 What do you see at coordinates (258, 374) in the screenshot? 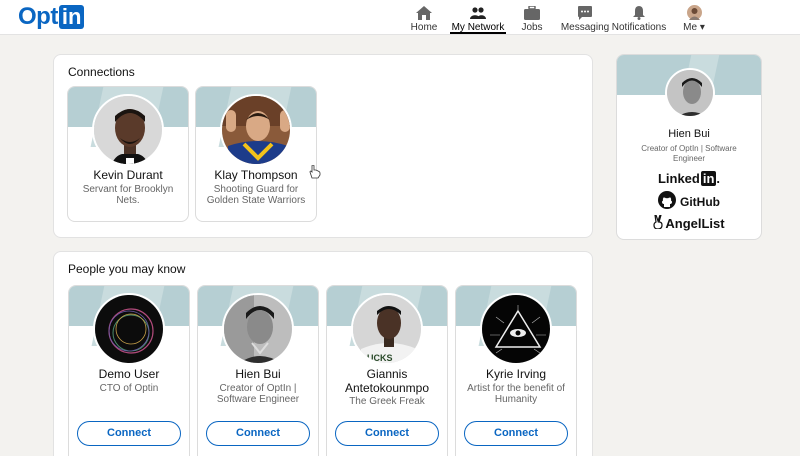
I see `suggestion-name: Hien Bui` at bounding box center [258, 374].